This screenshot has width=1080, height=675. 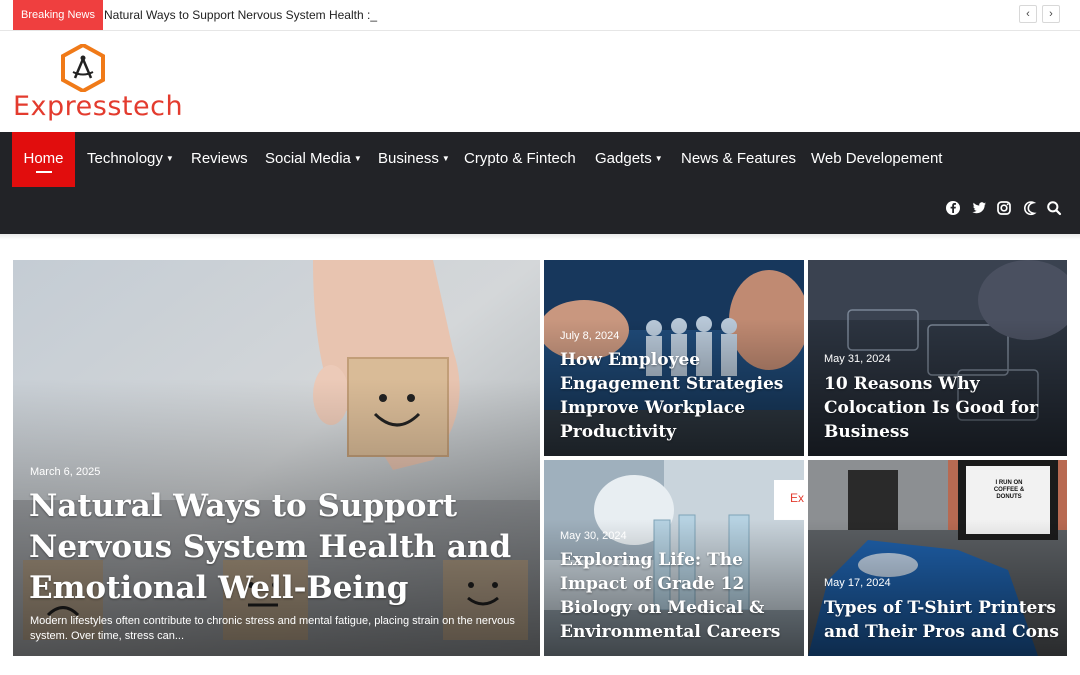 What do you see at coordinates (593, 536) in the screenshot?
I see `post-date: May 30, 2024` at bounding box center [593, 536].